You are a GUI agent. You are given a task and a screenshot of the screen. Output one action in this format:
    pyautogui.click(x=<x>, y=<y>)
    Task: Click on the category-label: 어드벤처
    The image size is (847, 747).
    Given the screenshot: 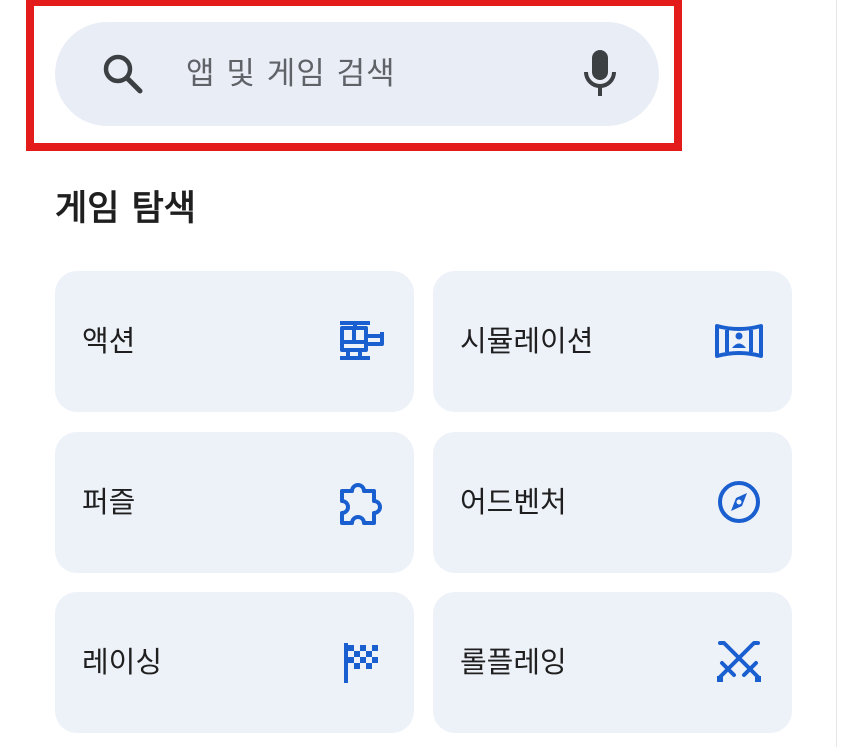 What is the action you would take?
    pyautogui.click(x=513, y=502)
    